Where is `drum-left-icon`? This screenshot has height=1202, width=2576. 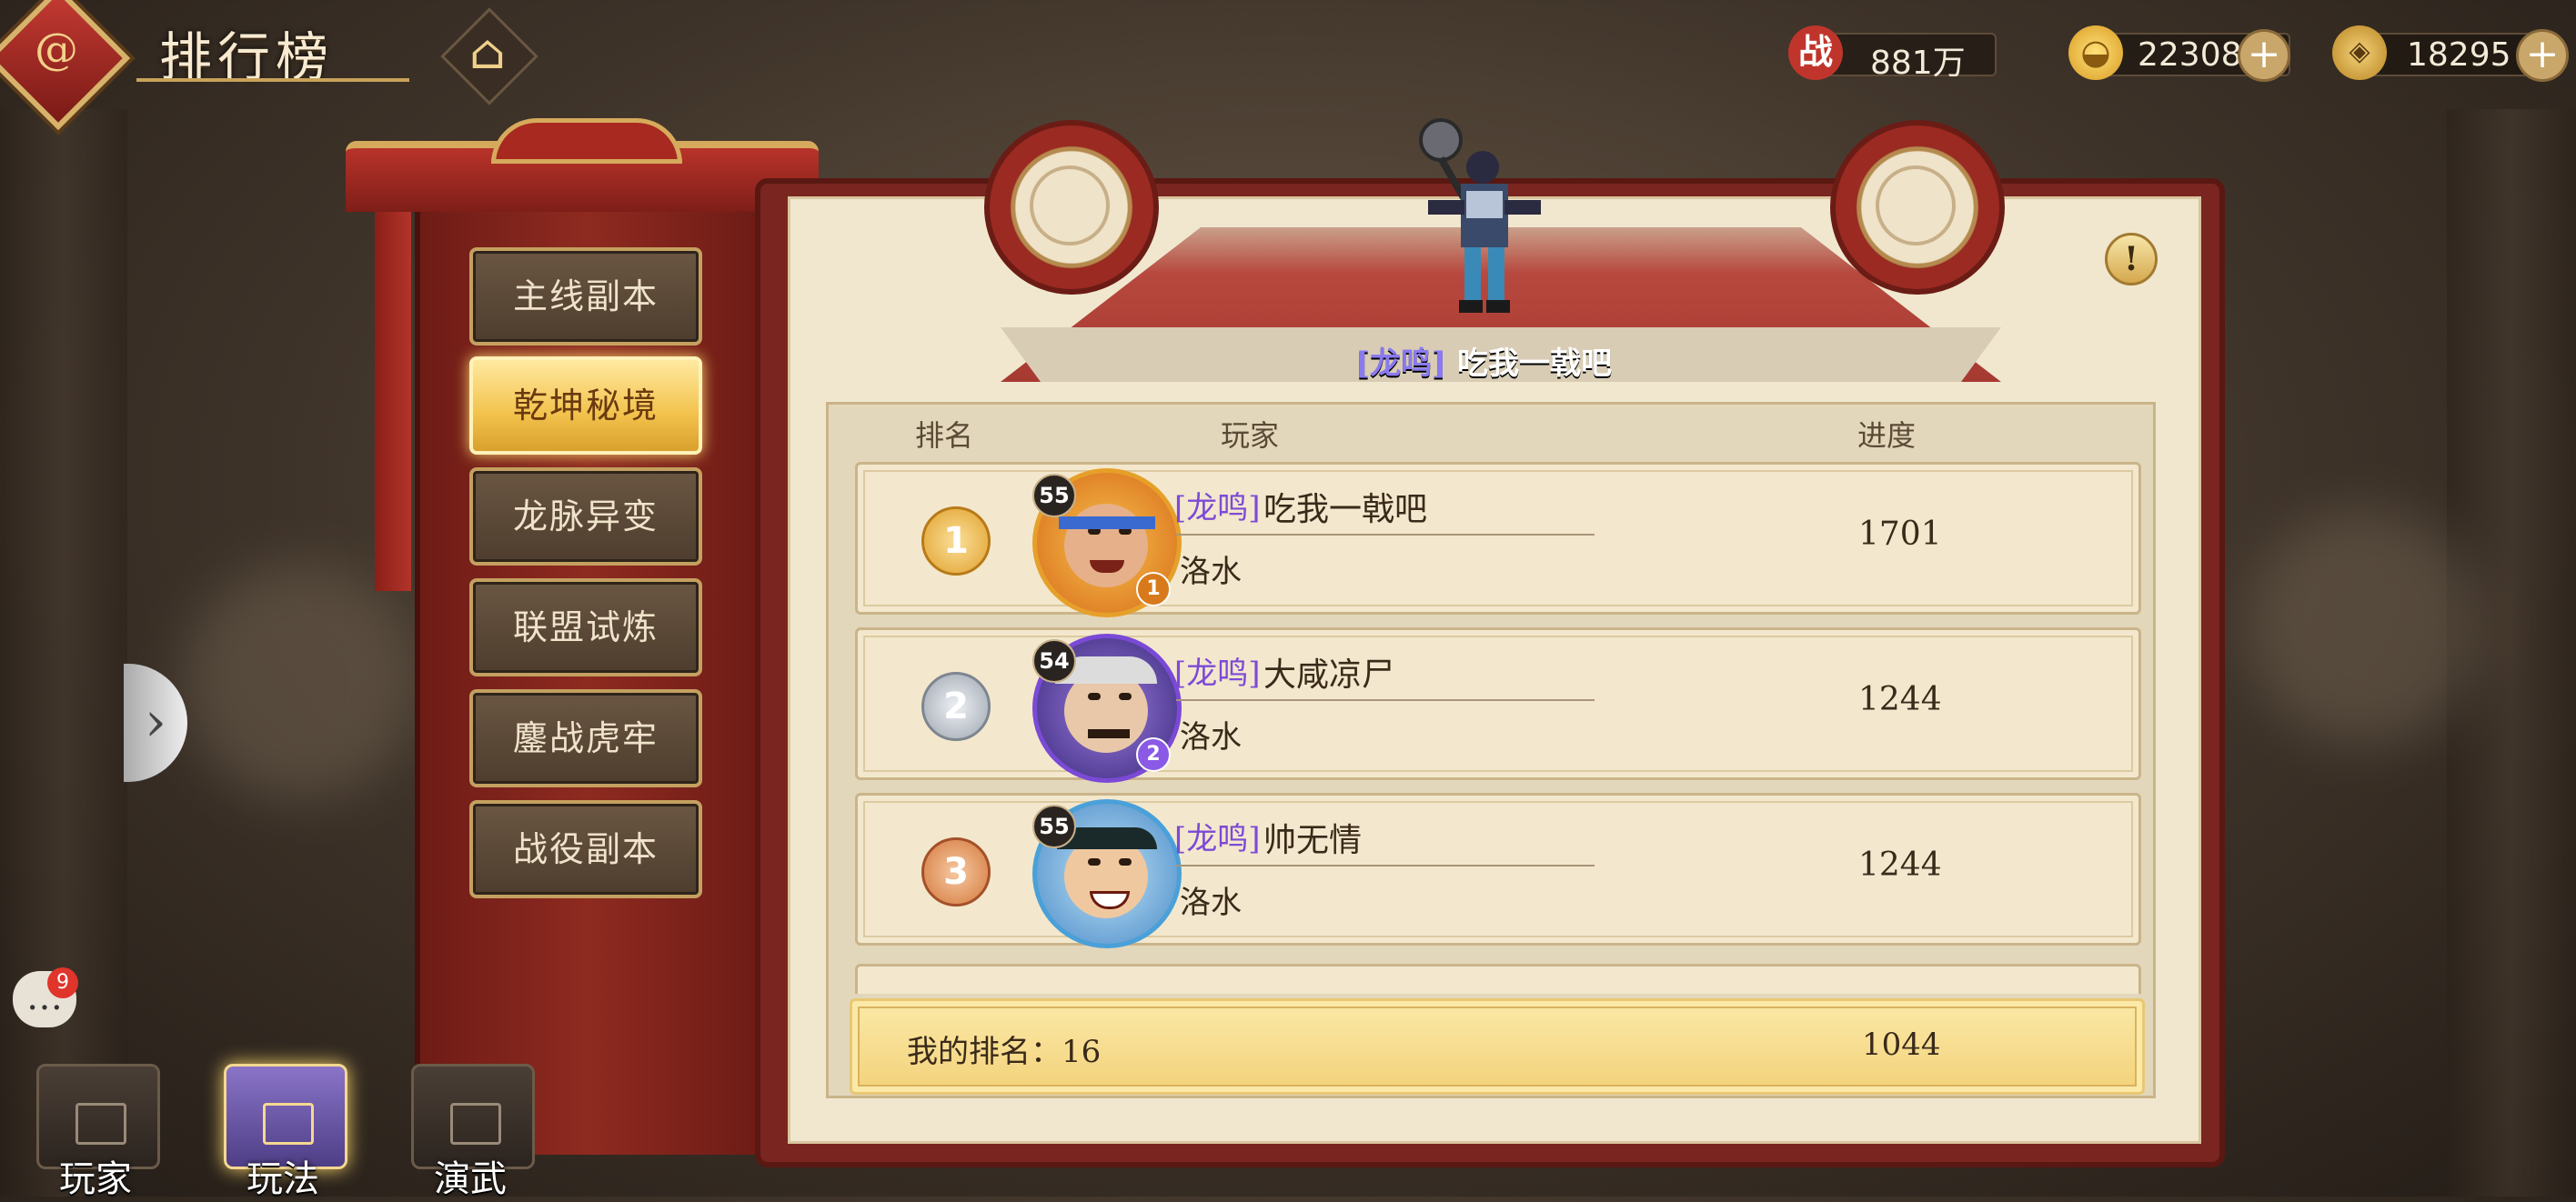 drum-left-icon is located at coordinates (1071, 207).